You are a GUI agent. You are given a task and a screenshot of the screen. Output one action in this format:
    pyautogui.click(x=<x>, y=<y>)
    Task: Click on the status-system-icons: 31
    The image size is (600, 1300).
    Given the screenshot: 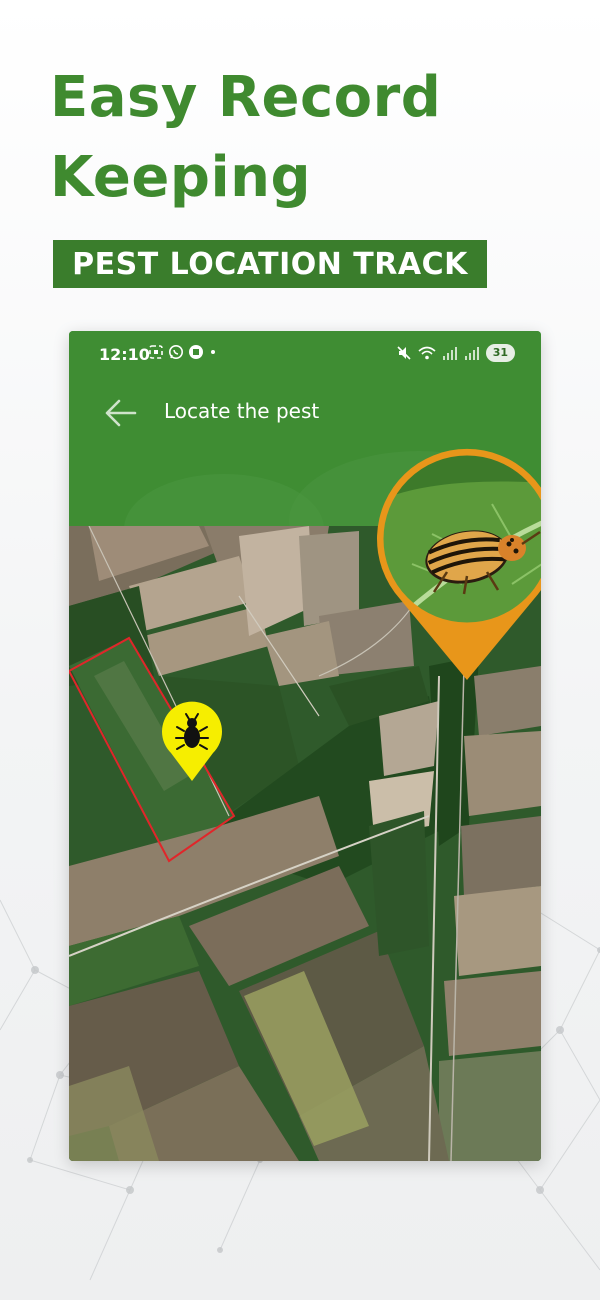 What is the action you would take?
    pyautogui.click(x=455, y=353)
    